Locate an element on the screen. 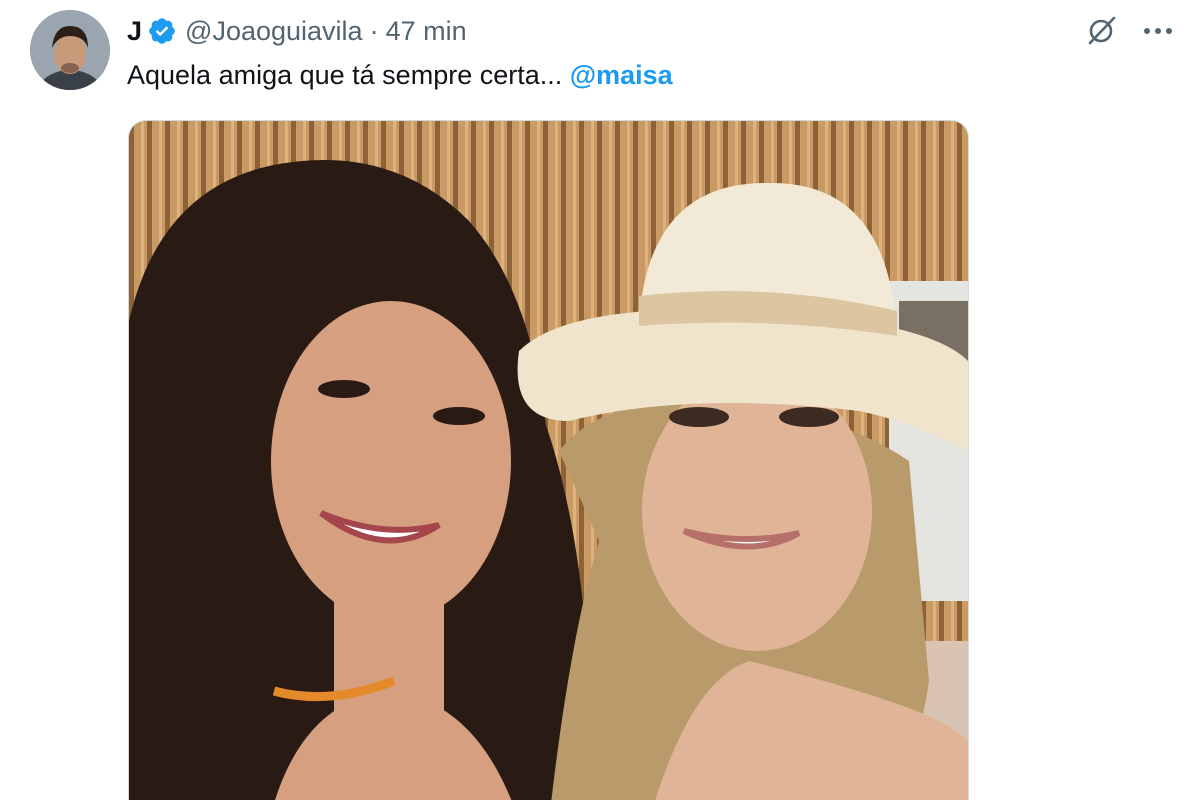  tweet-header: J @Joaoguiavila · 47 min is located at coordinates (297, 31).